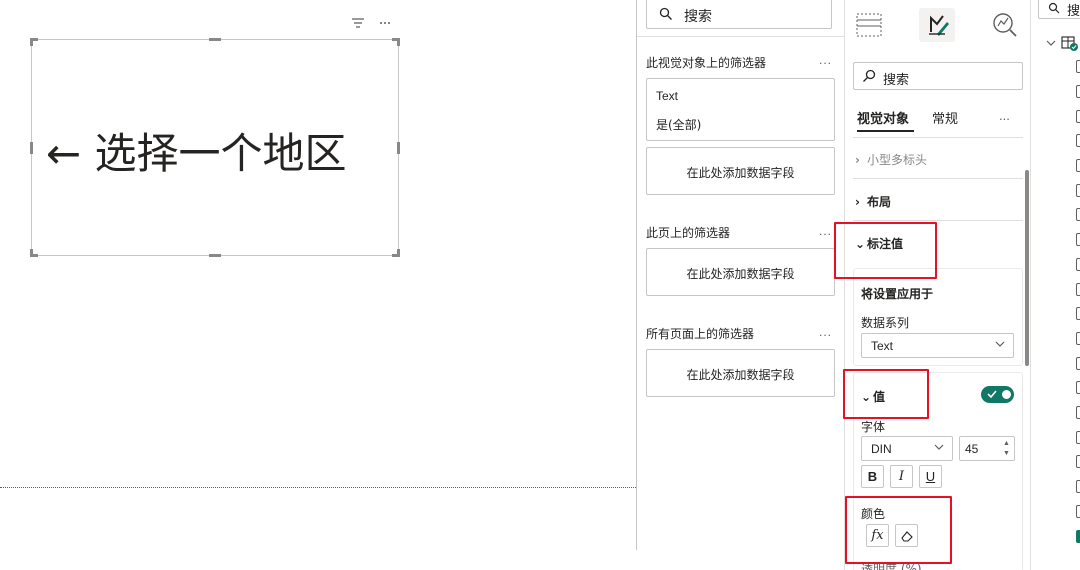  I want to click on resize-handle-bottom-right, so click(396, 253).